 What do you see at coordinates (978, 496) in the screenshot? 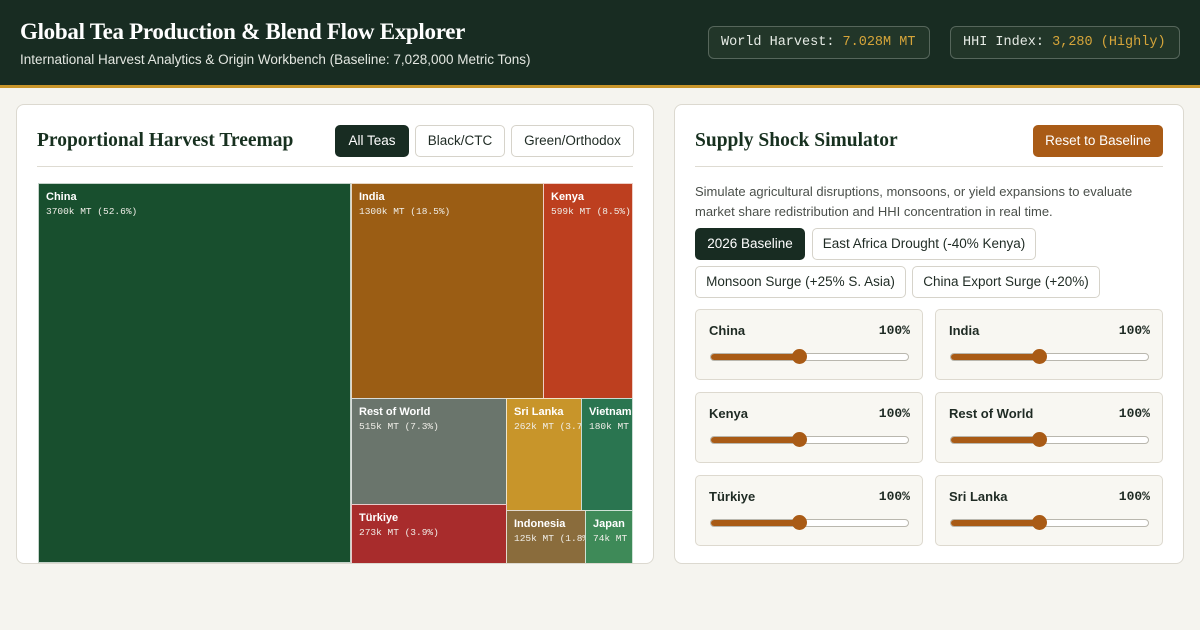
I see `slider-label: Sri Lanka` at bounding box center [978, 496].